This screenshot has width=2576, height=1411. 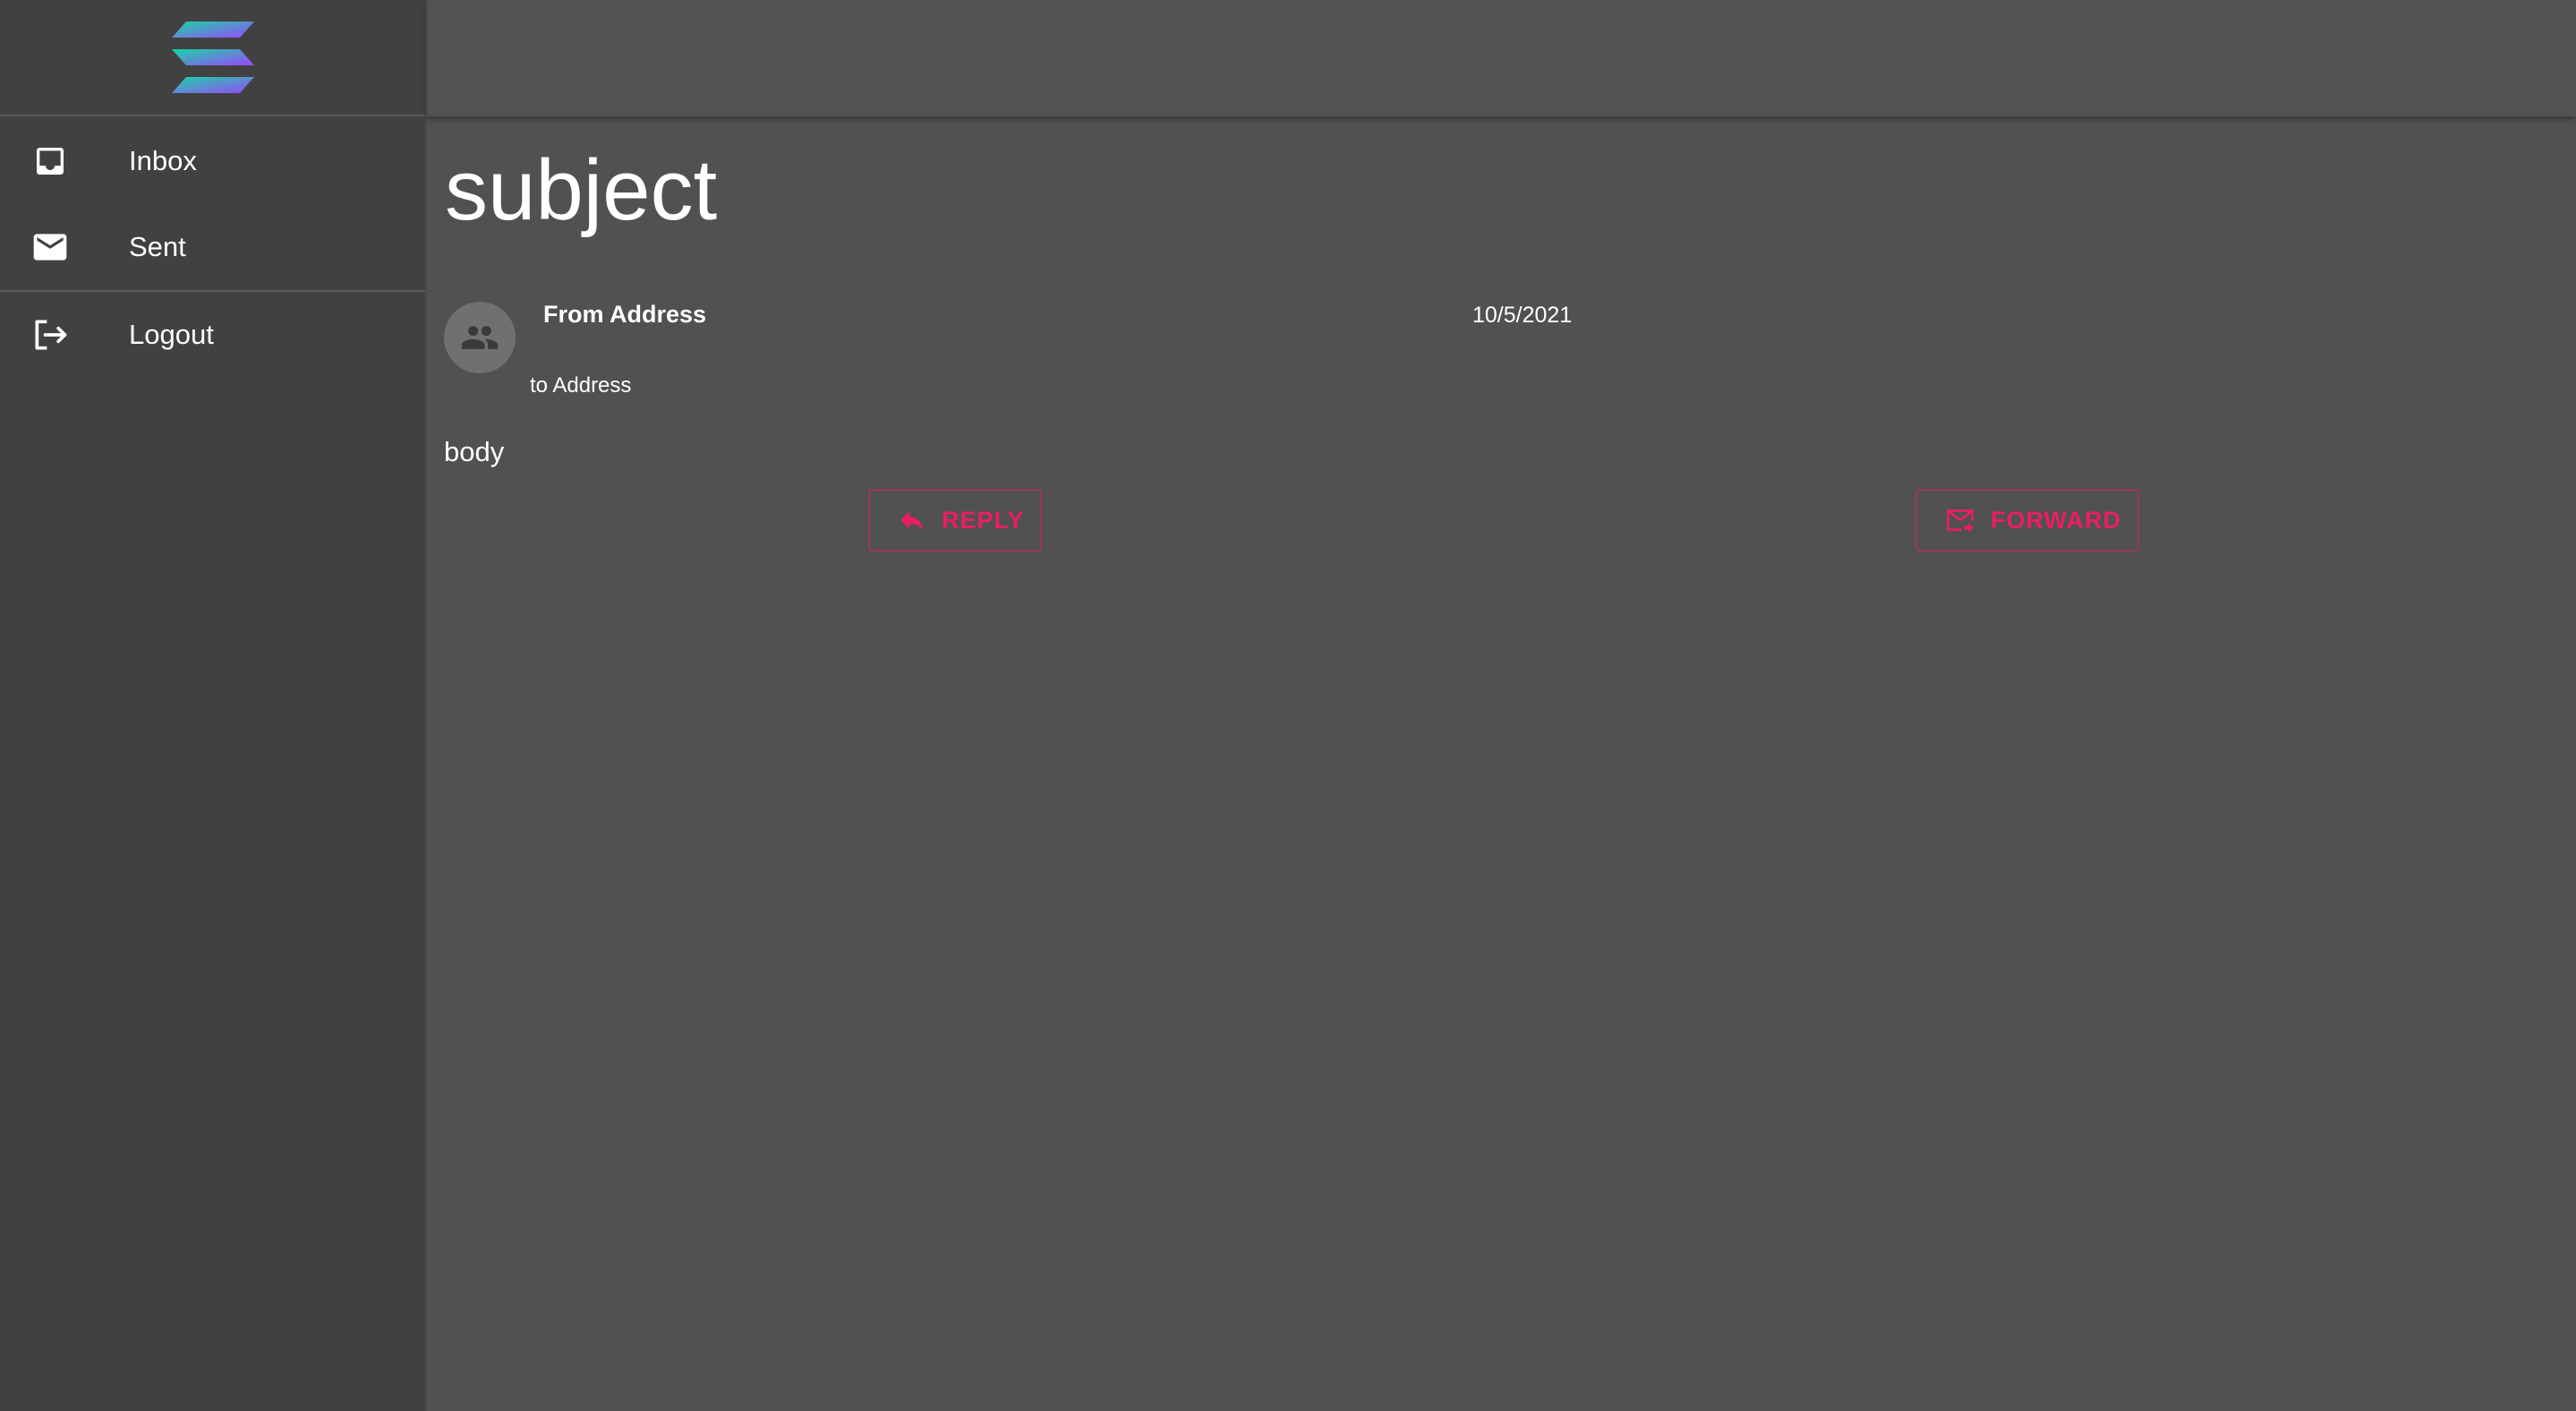 I want to click on forward-mail-icon, so click(x=1960, y=520).